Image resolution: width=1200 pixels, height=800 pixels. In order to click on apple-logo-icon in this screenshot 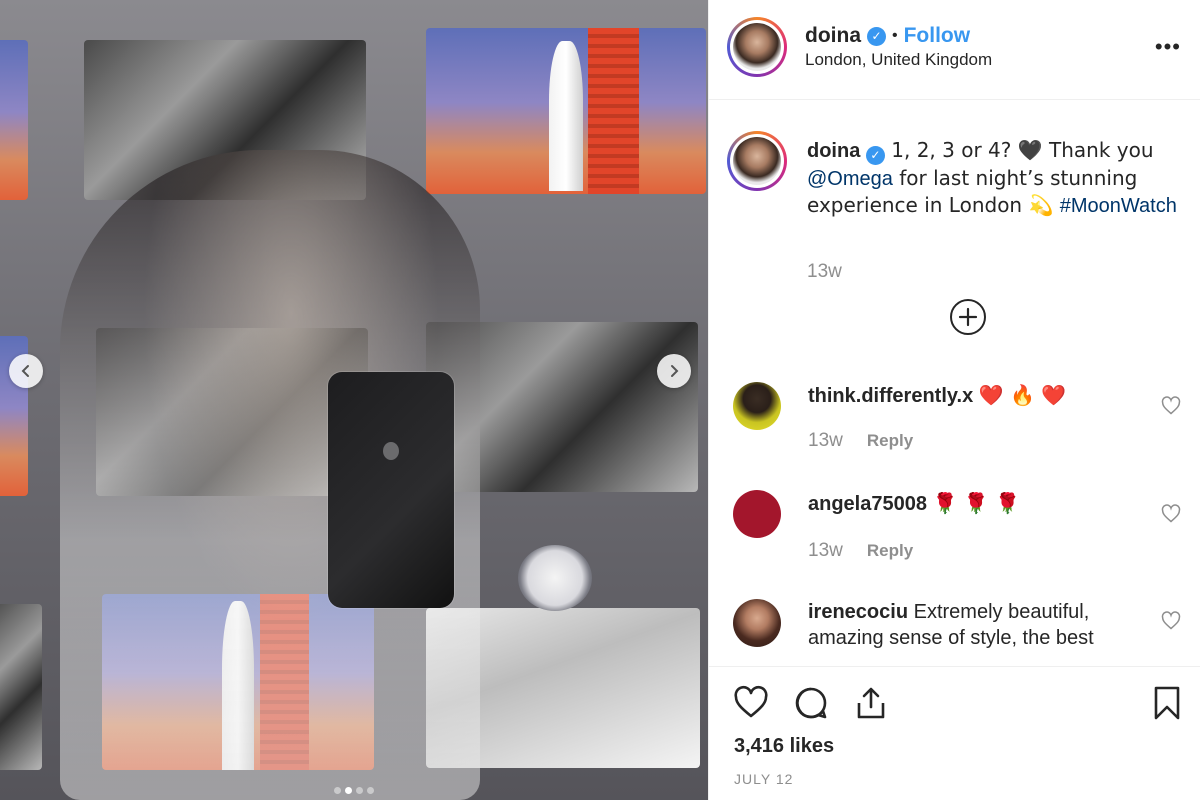, I will do `click(391, 451)`.